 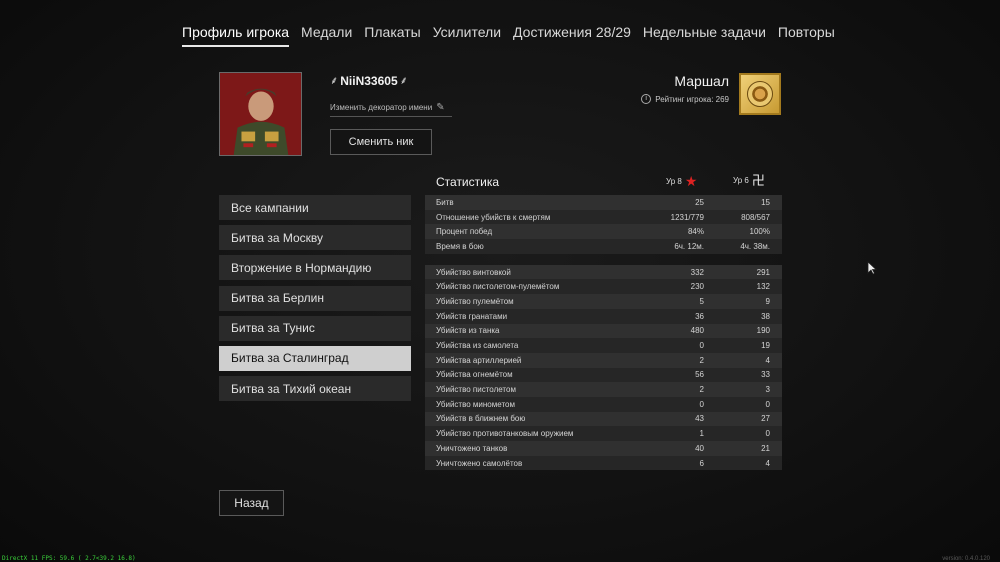 What do you see at coordinates (699, 202) in the screenshot?
I see `stat-value-level-8: 25` at bounding box center [699, 202].